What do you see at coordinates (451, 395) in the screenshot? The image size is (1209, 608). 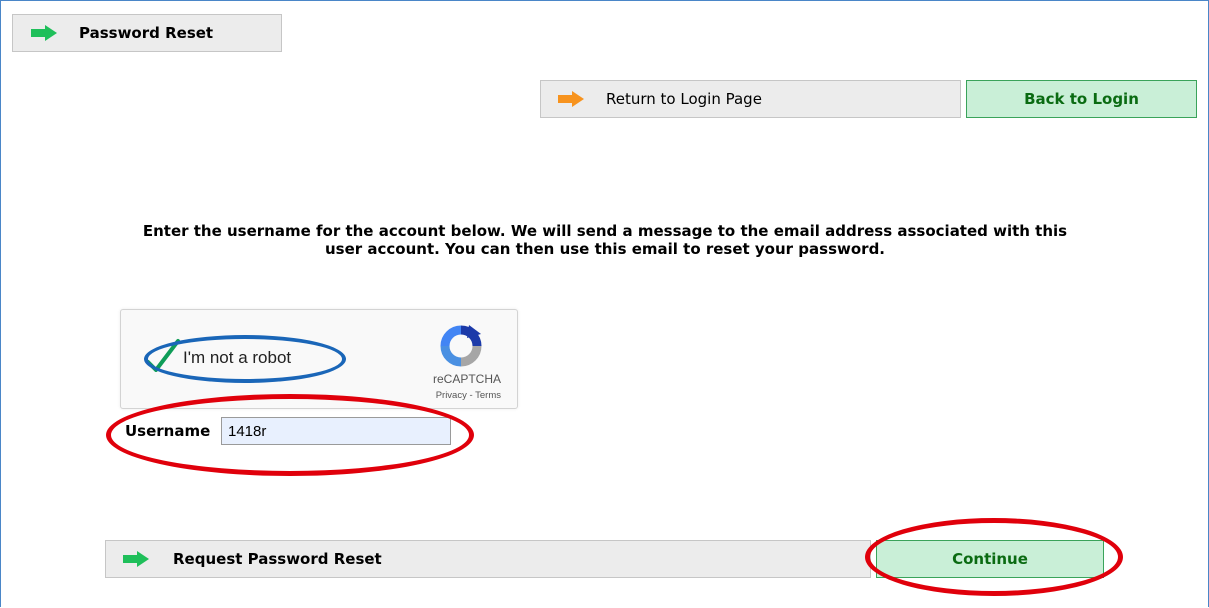 I see `recaptcha-privacy-link: Privacy` at bounding box center [451, 395].